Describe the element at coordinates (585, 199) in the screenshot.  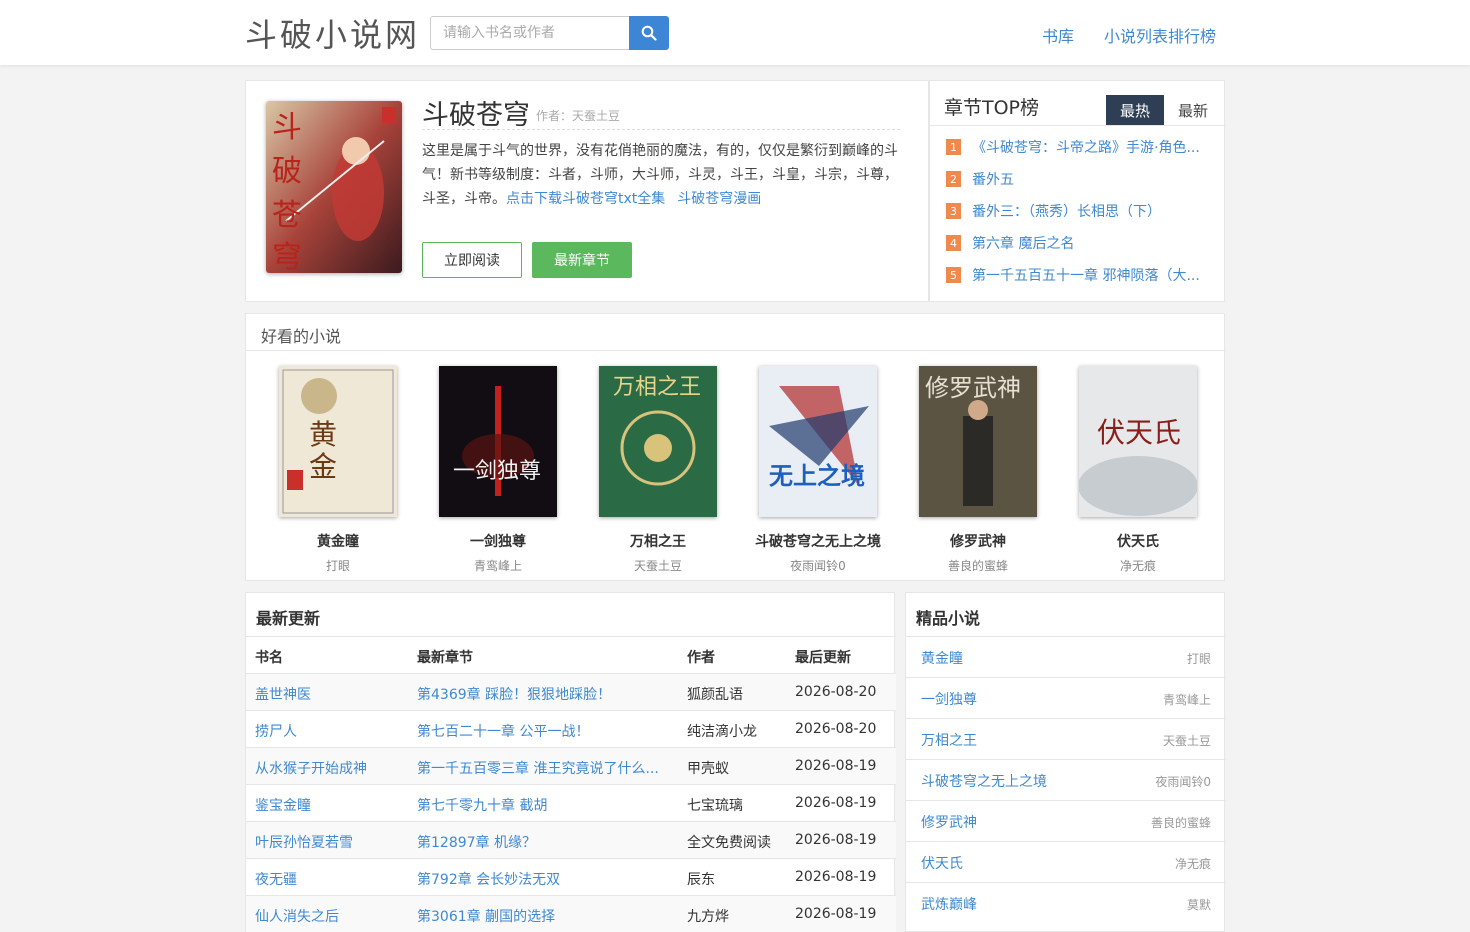
I see `download-txt-link: 点击下载斗破苍穹txt全集` at that location.